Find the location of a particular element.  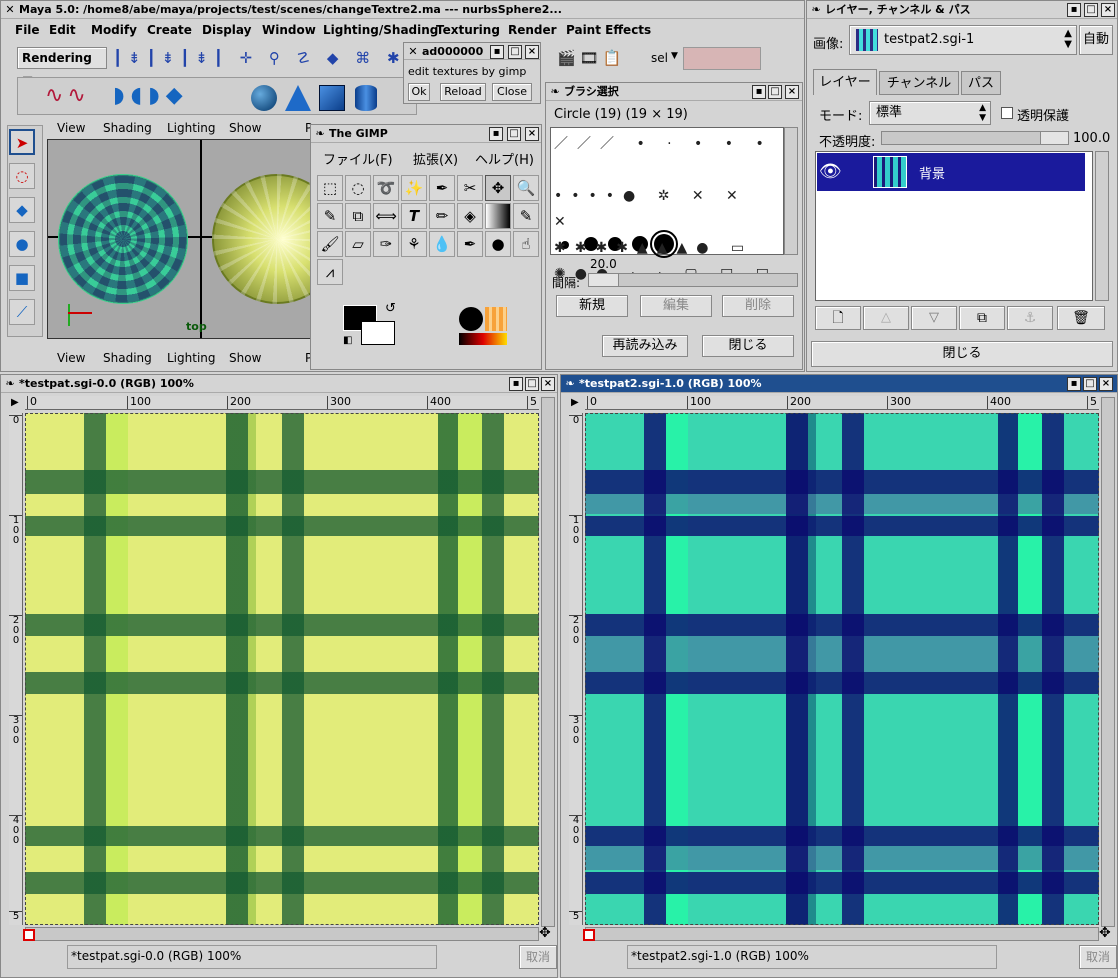

panel-show-2: Show is located at coordinates (245, 358).